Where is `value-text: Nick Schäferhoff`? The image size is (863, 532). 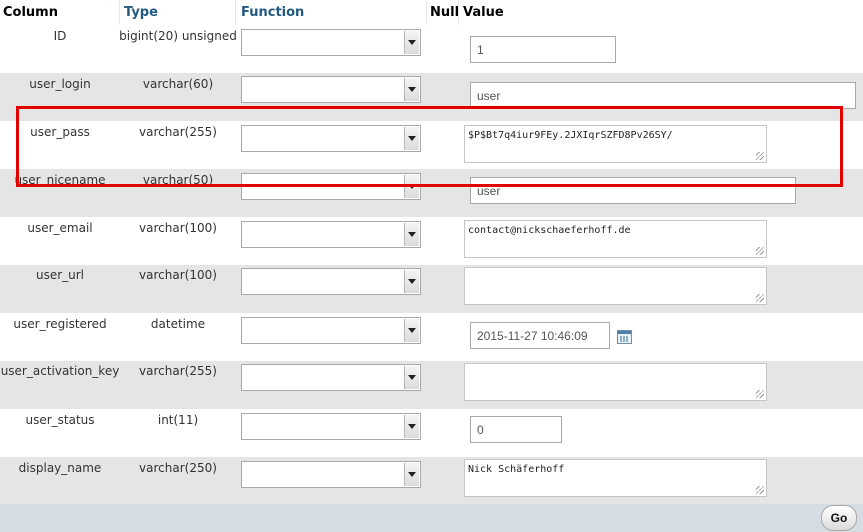
value-text: Nick Schäferhoff is located at coordinates (516, 469).